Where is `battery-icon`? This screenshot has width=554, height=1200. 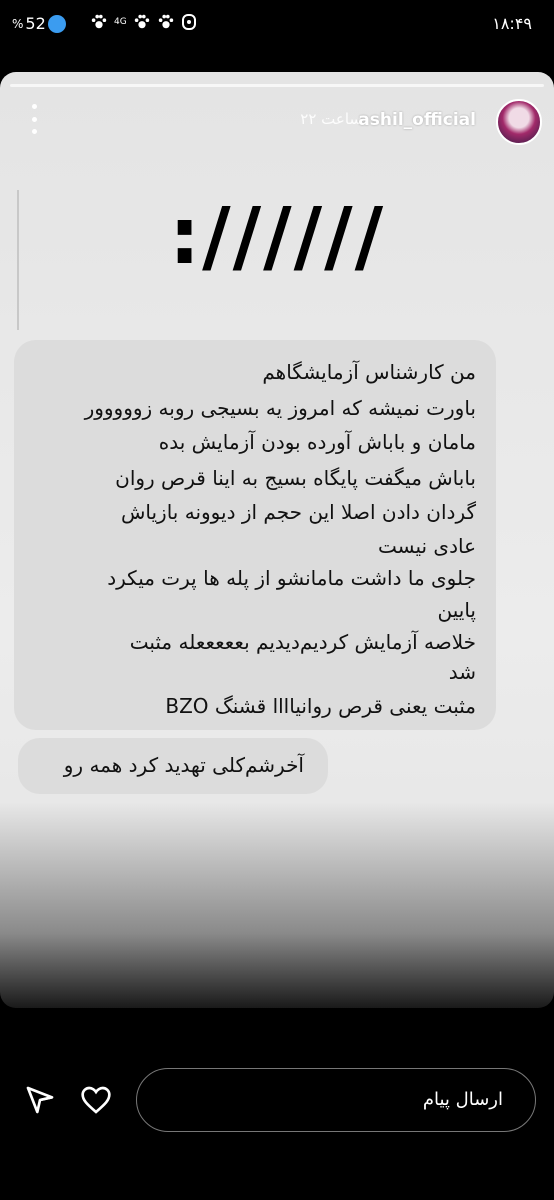
battery-icon is located at coordinates (56, 23).